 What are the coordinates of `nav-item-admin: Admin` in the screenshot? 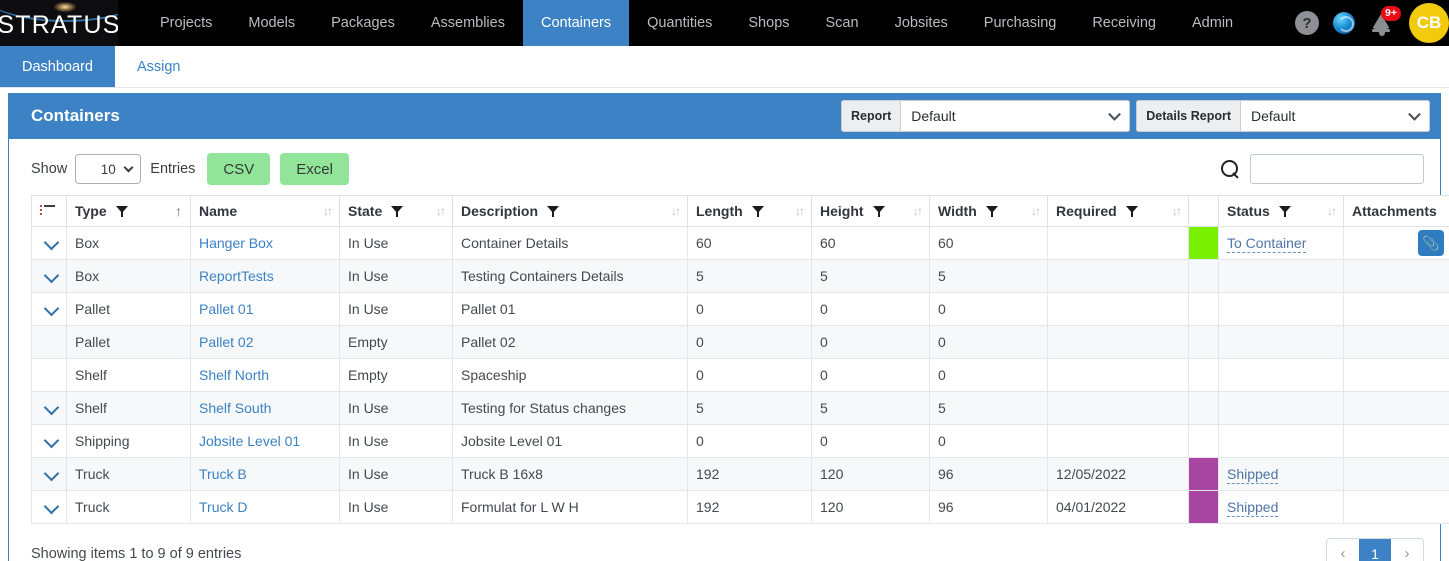 It's located at (1212, 23).